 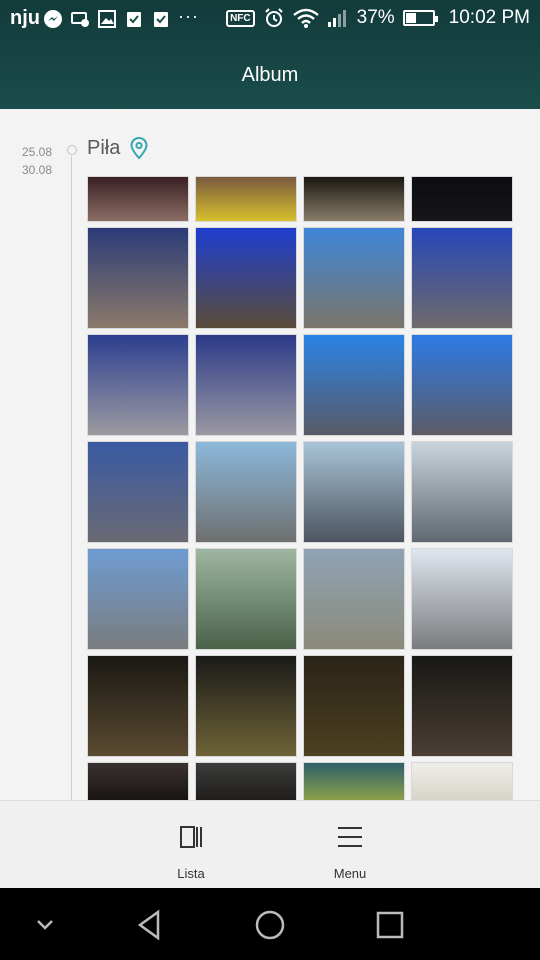 What do you see at coordinates (150, 925) in the screenshot?
I see `back-triangle-icon` at bounding box center [150, 925].